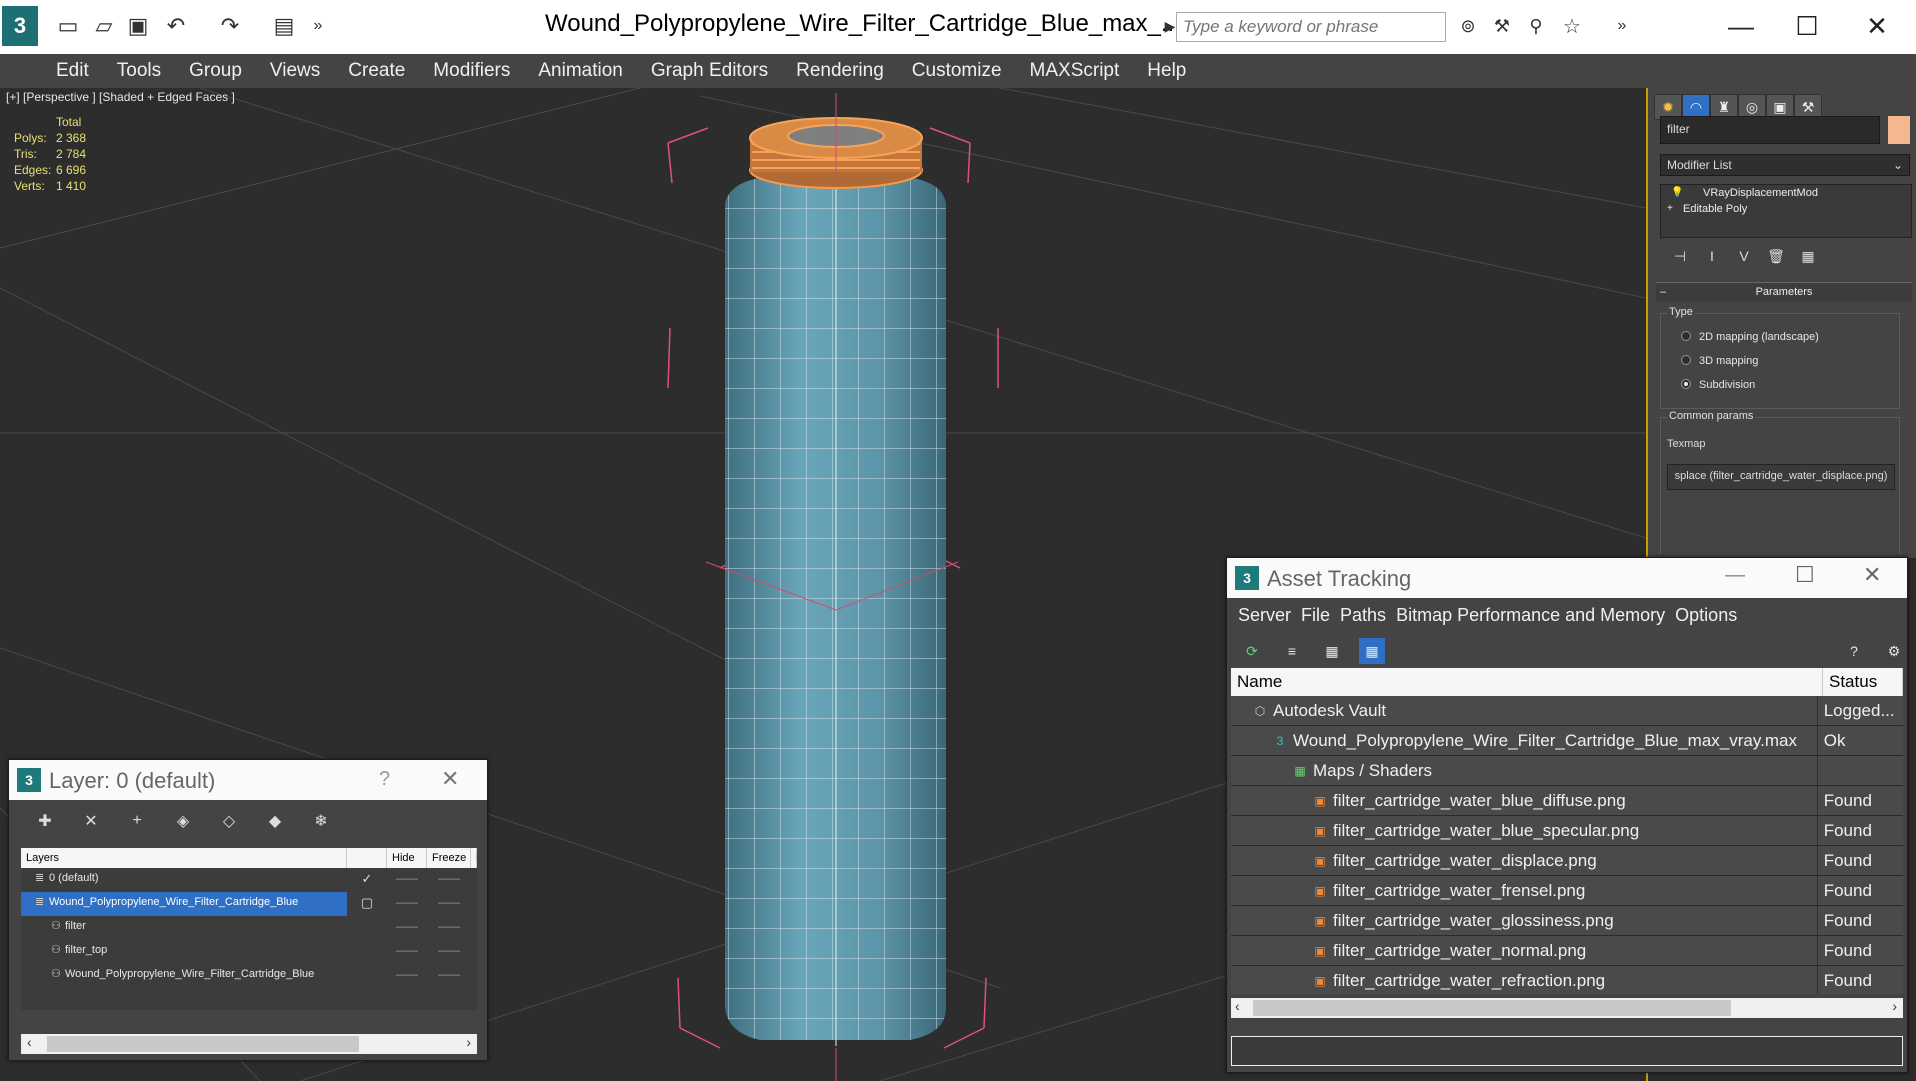  Describe the element at coordinates (1808, 256) in the screenshot. I see `configure-sets-icon: ▦` at that location.